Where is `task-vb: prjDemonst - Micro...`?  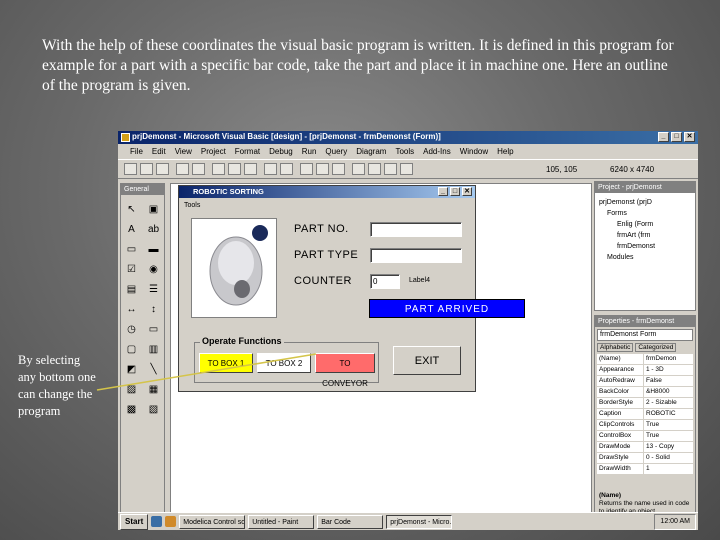
task-vb: prjDemonst - Micro... is located at coordinates (419, 521).